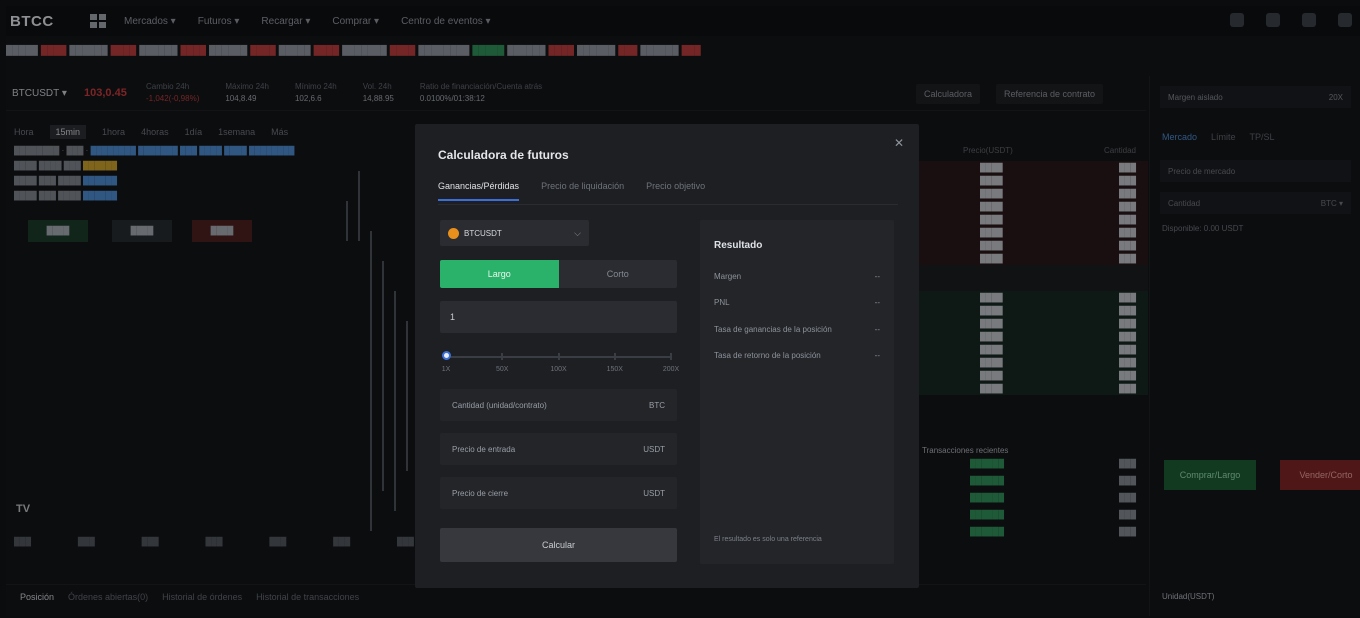  I want to click on quantity-field: Cantidad (unidad/contrato) BTC, so click(558, 405).